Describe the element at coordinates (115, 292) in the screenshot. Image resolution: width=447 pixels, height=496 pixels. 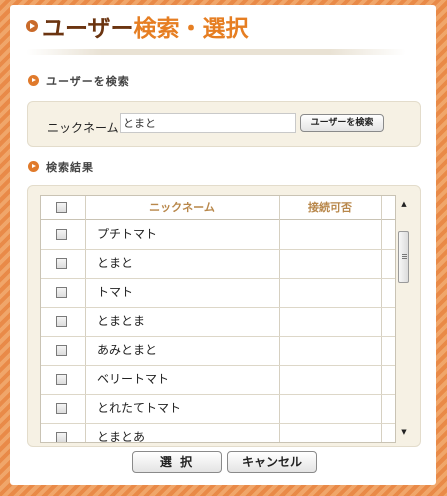
I see `row-nickname: トマト` at that location.